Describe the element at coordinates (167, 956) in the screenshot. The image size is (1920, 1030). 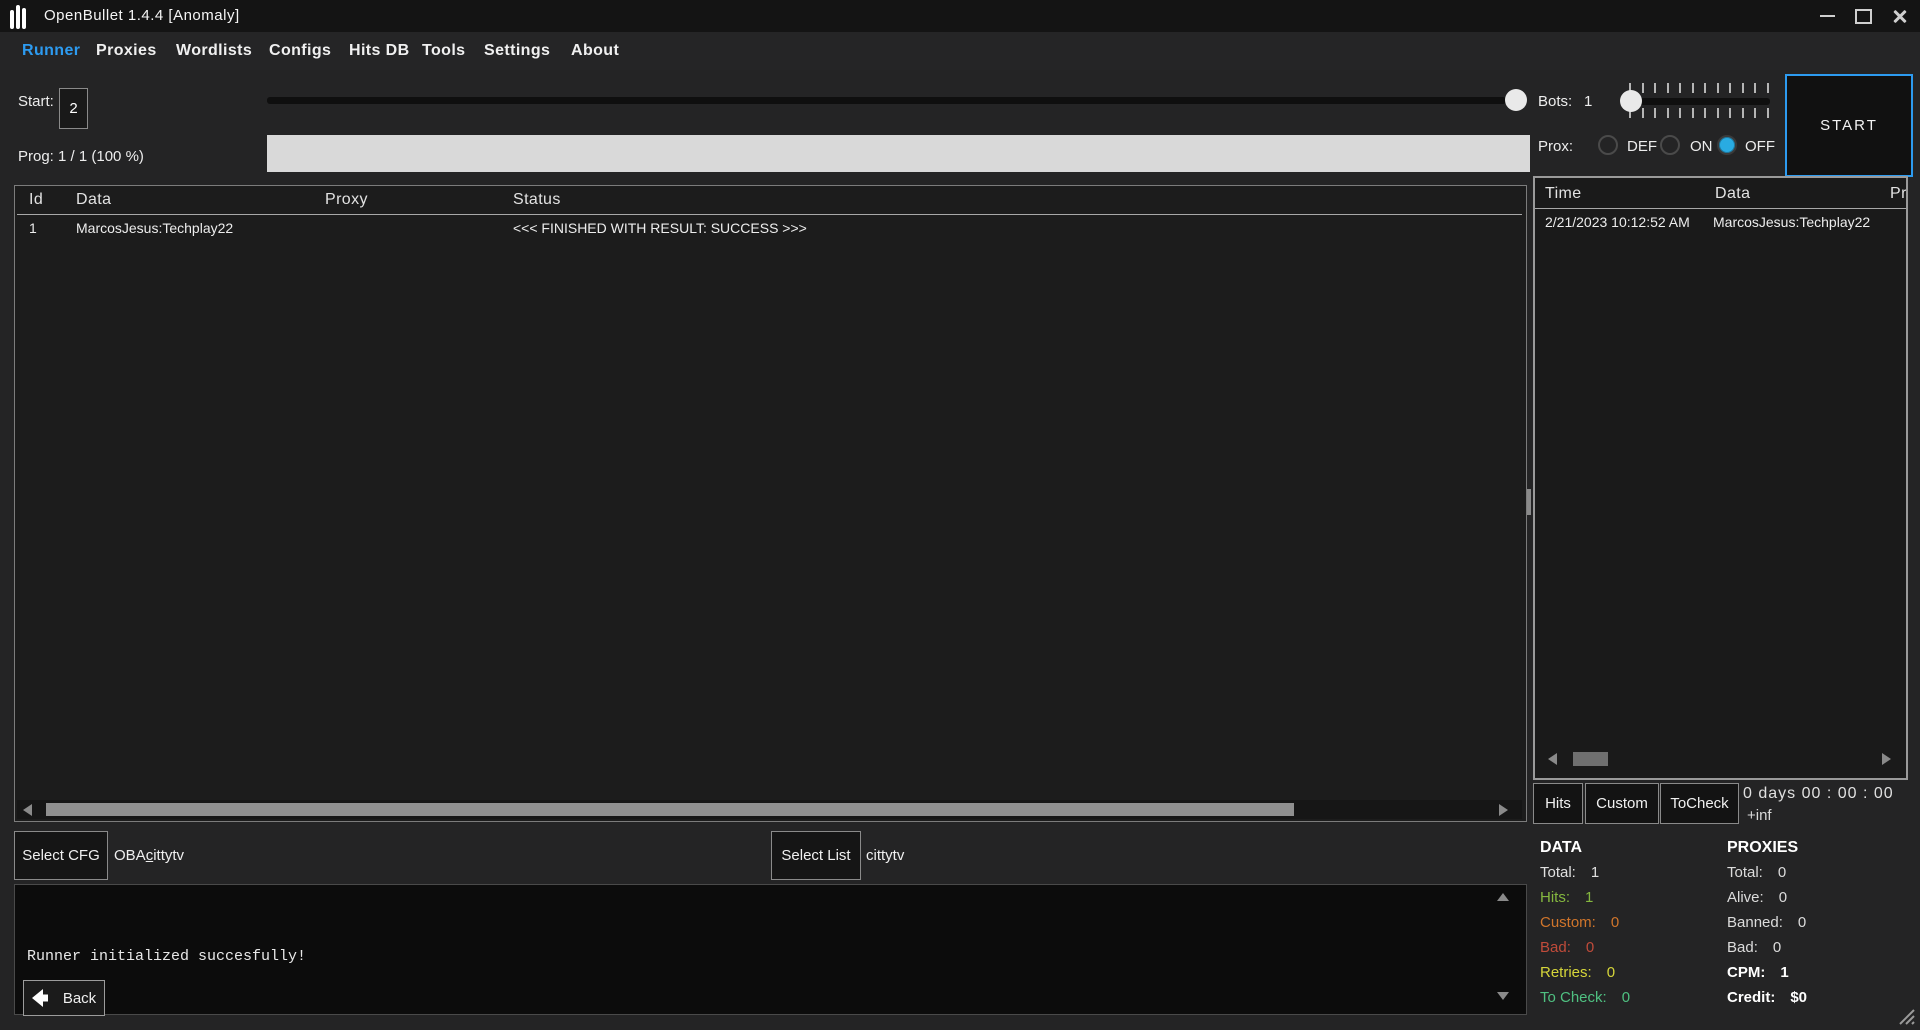
I see `log-line: Runner initialized succesfully!` at that location.